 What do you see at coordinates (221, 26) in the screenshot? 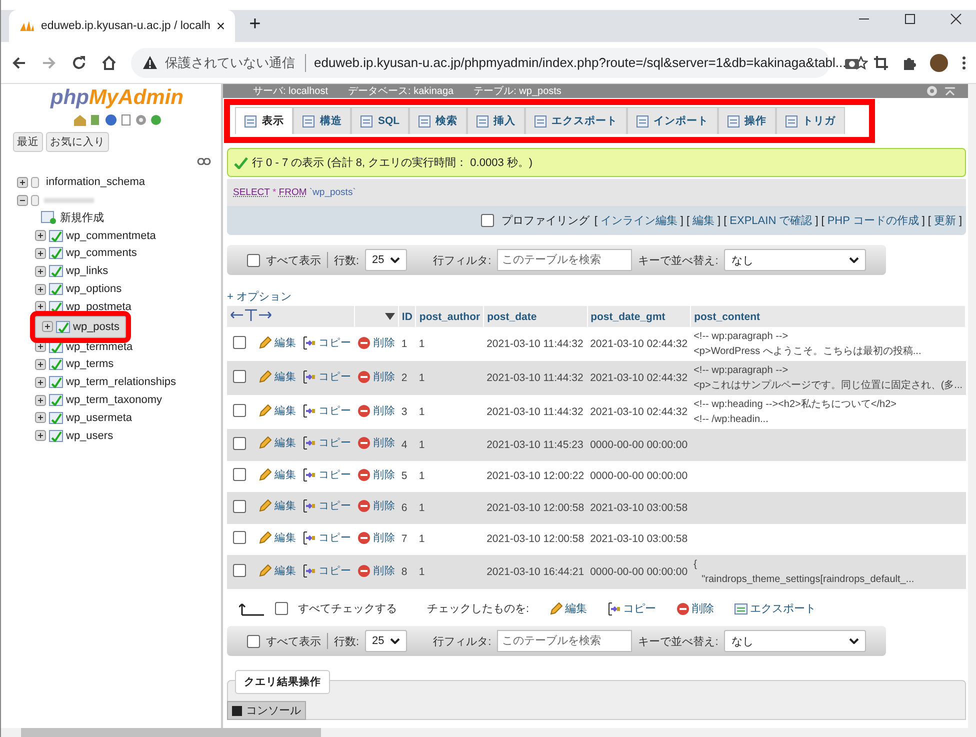
I see `close-icon: ×` at bounding box center [221, 26].